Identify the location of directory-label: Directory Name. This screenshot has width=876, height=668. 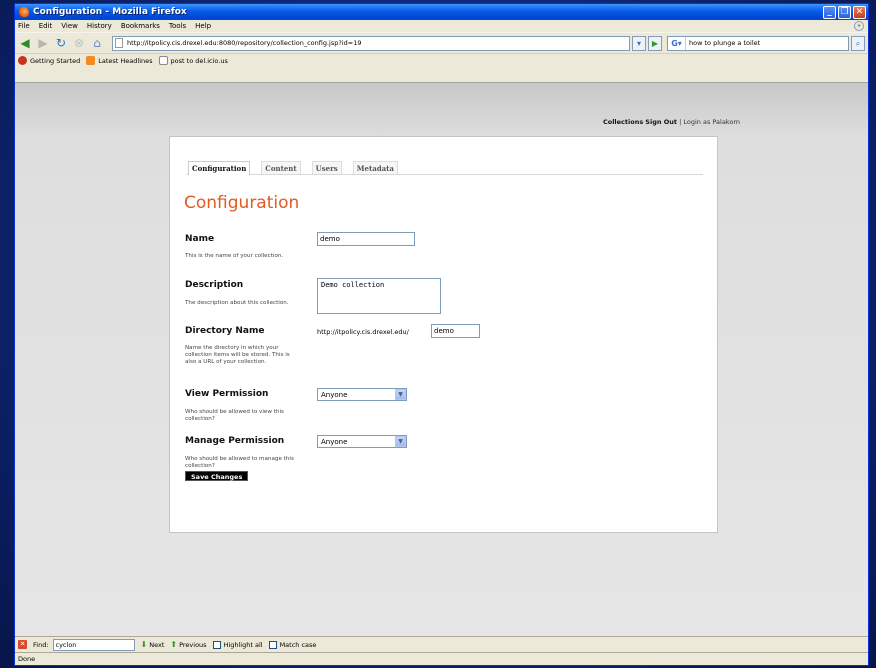
(225, 331).